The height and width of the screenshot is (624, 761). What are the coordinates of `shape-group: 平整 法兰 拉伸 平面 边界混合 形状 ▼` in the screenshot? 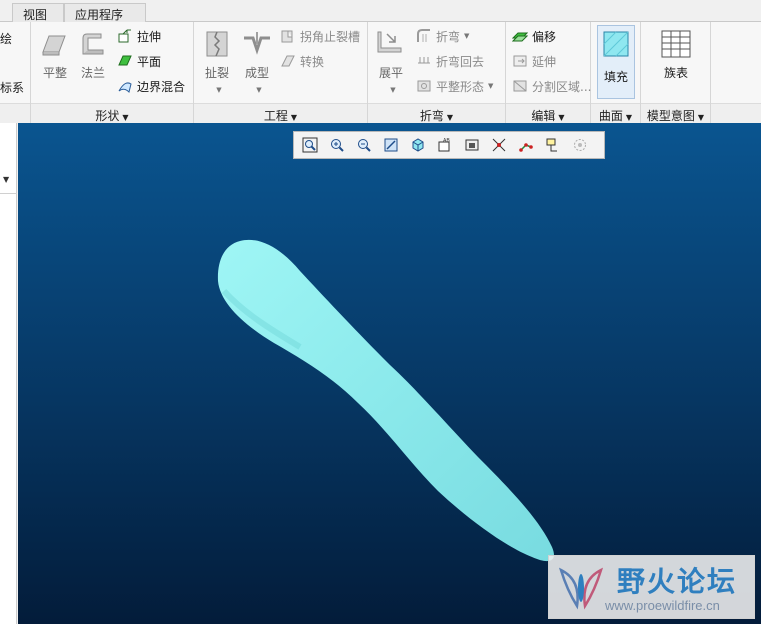 It's located at (112, 72).